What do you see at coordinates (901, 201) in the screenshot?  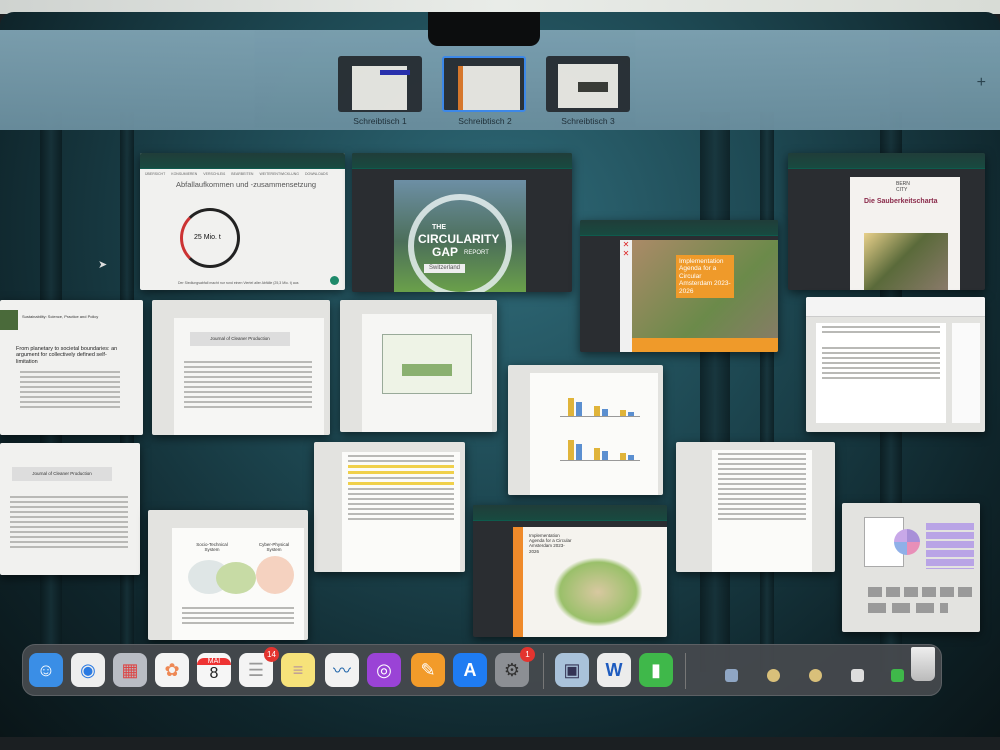 I see `document-title: Die Sauberkeitscharta` at bounding box center [901, 201].